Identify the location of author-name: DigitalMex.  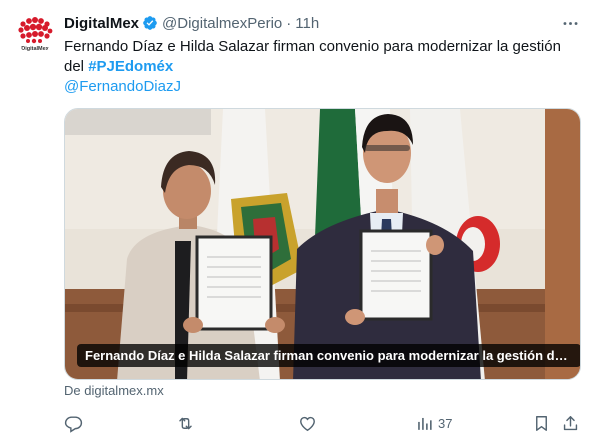
(101, 23).